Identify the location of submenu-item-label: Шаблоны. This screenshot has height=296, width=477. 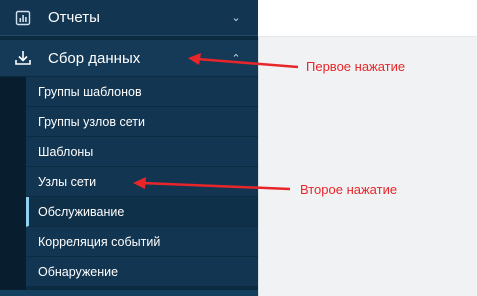
(66, 151).